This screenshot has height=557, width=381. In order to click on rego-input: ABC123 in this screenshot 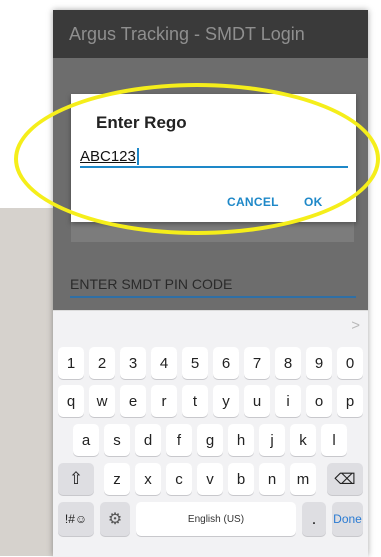, I will do `click(214, 157)`.